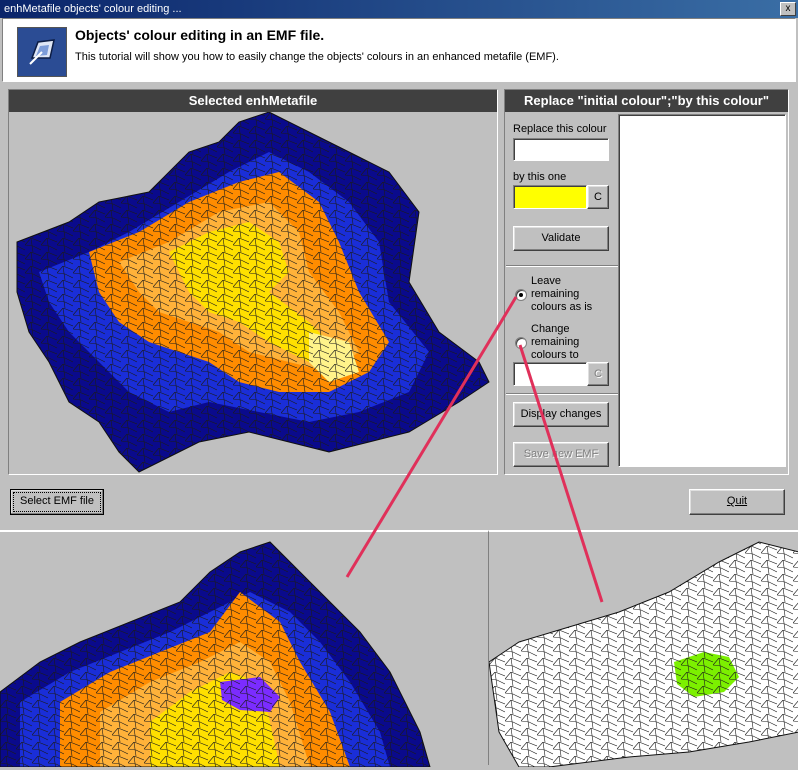 The image size is (798, 770). Describe the element at coordinates (431, 437) in the screenshot. I see `annotation-line-leave` at that location.